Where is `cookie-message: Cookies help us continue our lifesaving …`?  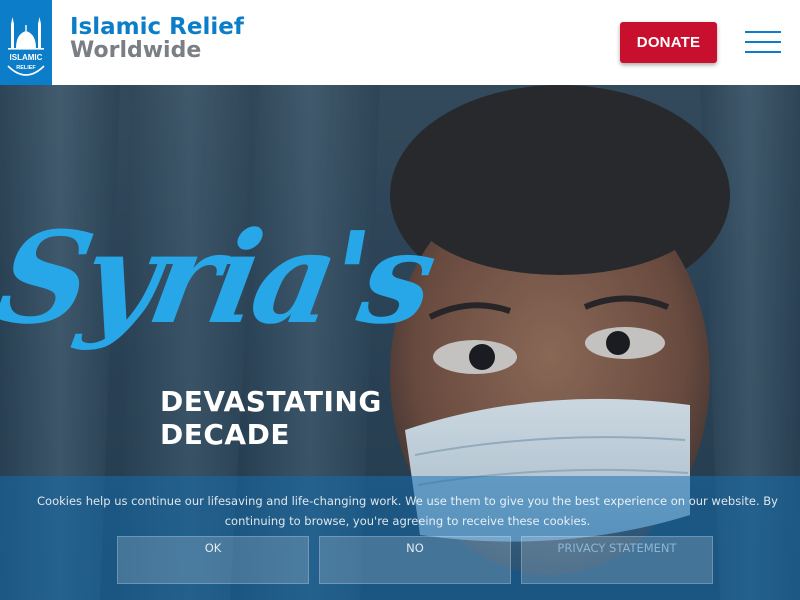 cookie-message: Cookies help us continue our lifesaving … is located at coordinates (407, 511).